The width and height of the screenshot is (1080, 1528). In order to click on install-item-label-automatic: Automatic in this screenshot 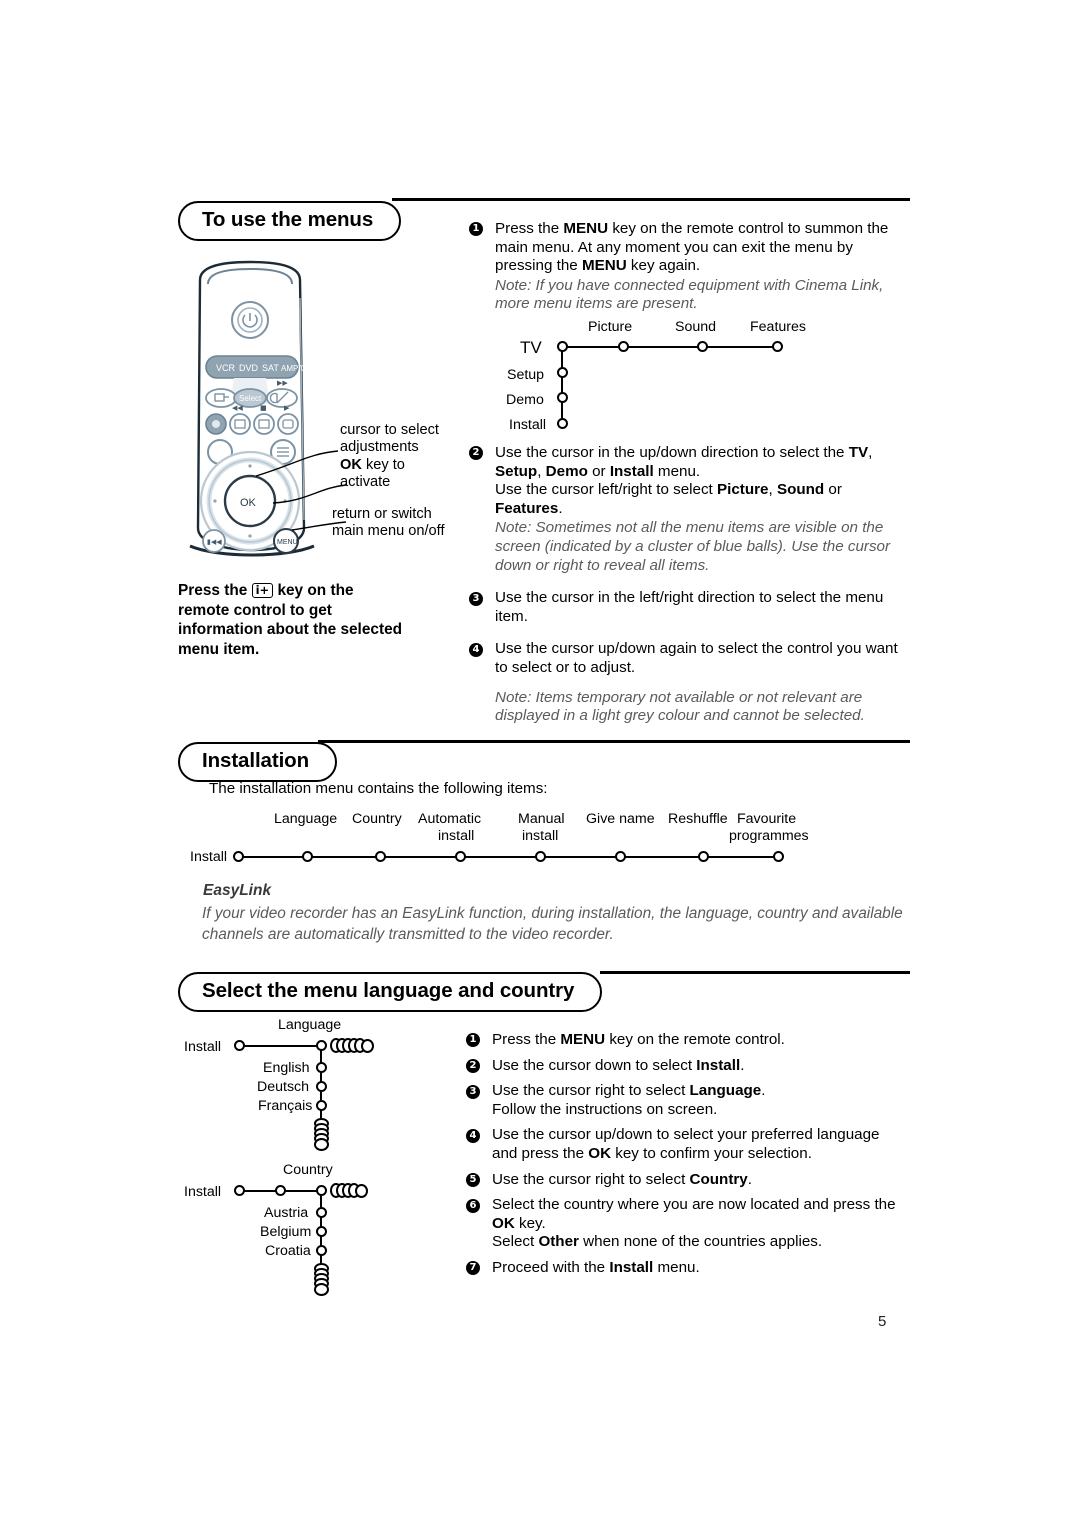, I will do `click(450, 819)`.